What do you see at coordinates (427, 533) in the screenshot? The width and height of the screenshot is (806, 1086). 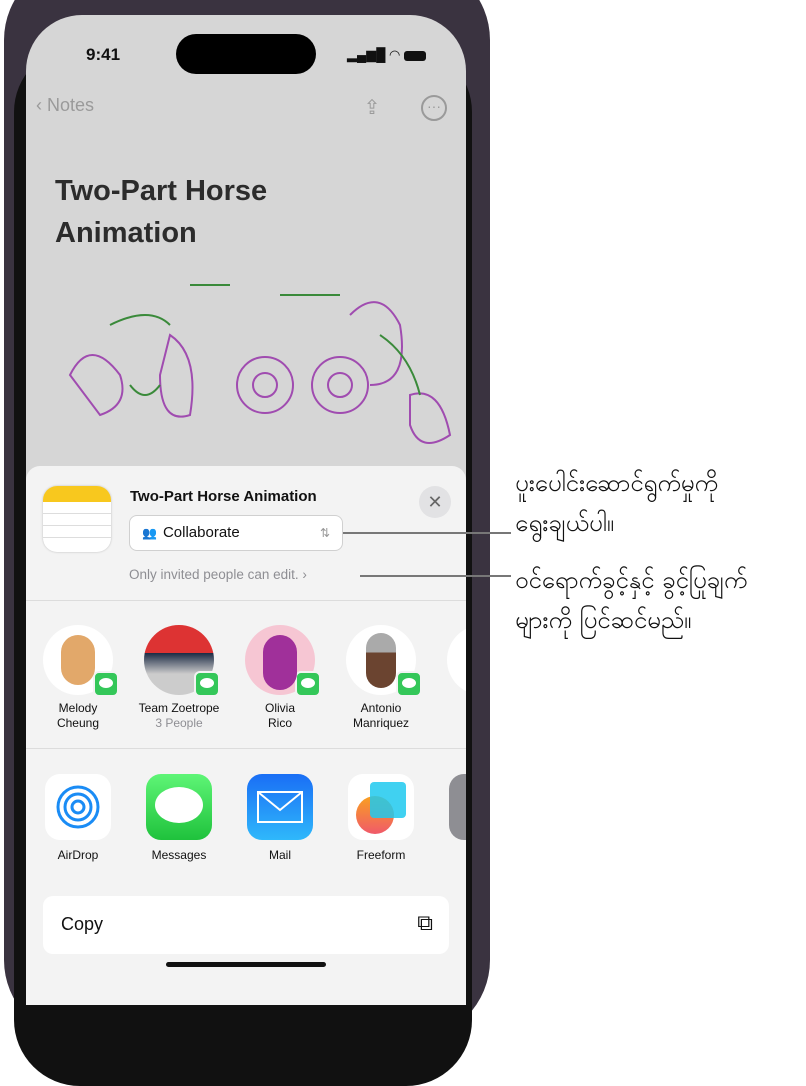 I see `callout-line-collaborate` at bounding box center [427, 533].